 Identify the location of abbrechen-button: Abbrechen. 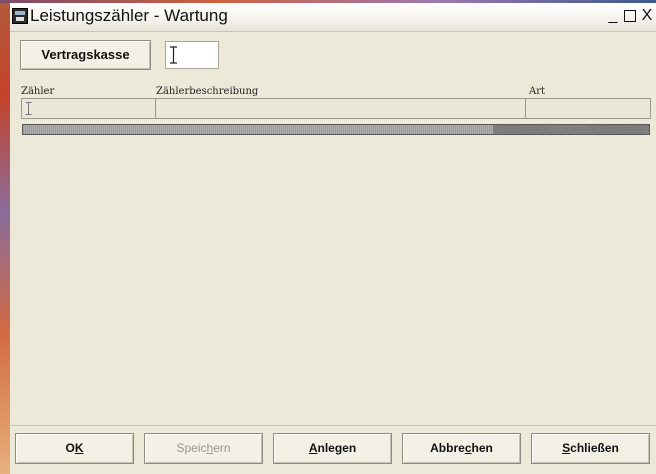
(461, 448).